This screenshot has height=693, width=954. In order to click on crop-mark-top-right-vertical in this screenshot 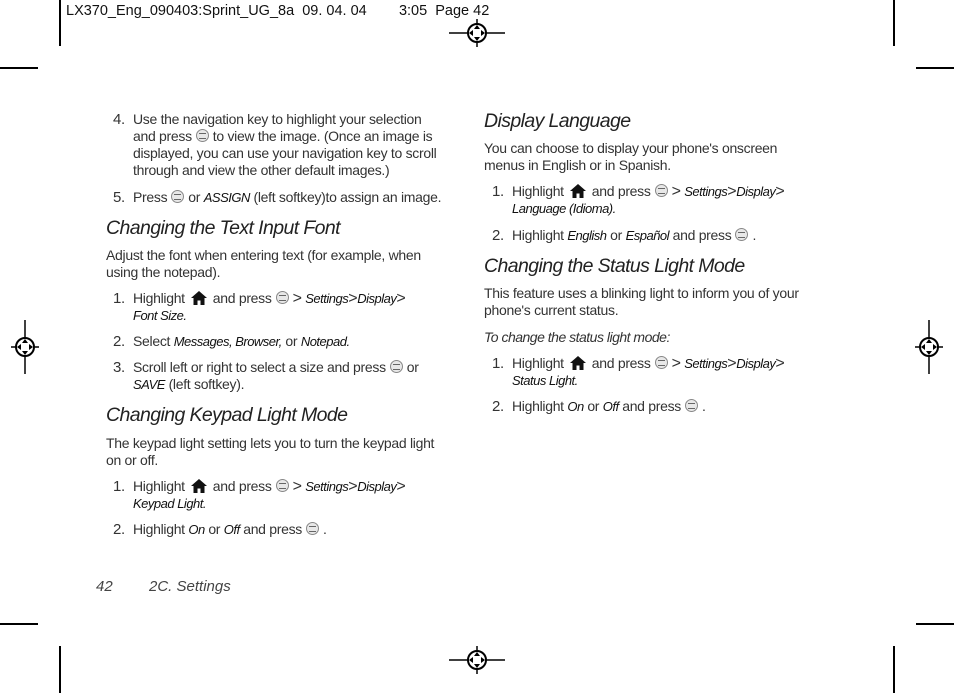, I will do `click(894, 23)`.